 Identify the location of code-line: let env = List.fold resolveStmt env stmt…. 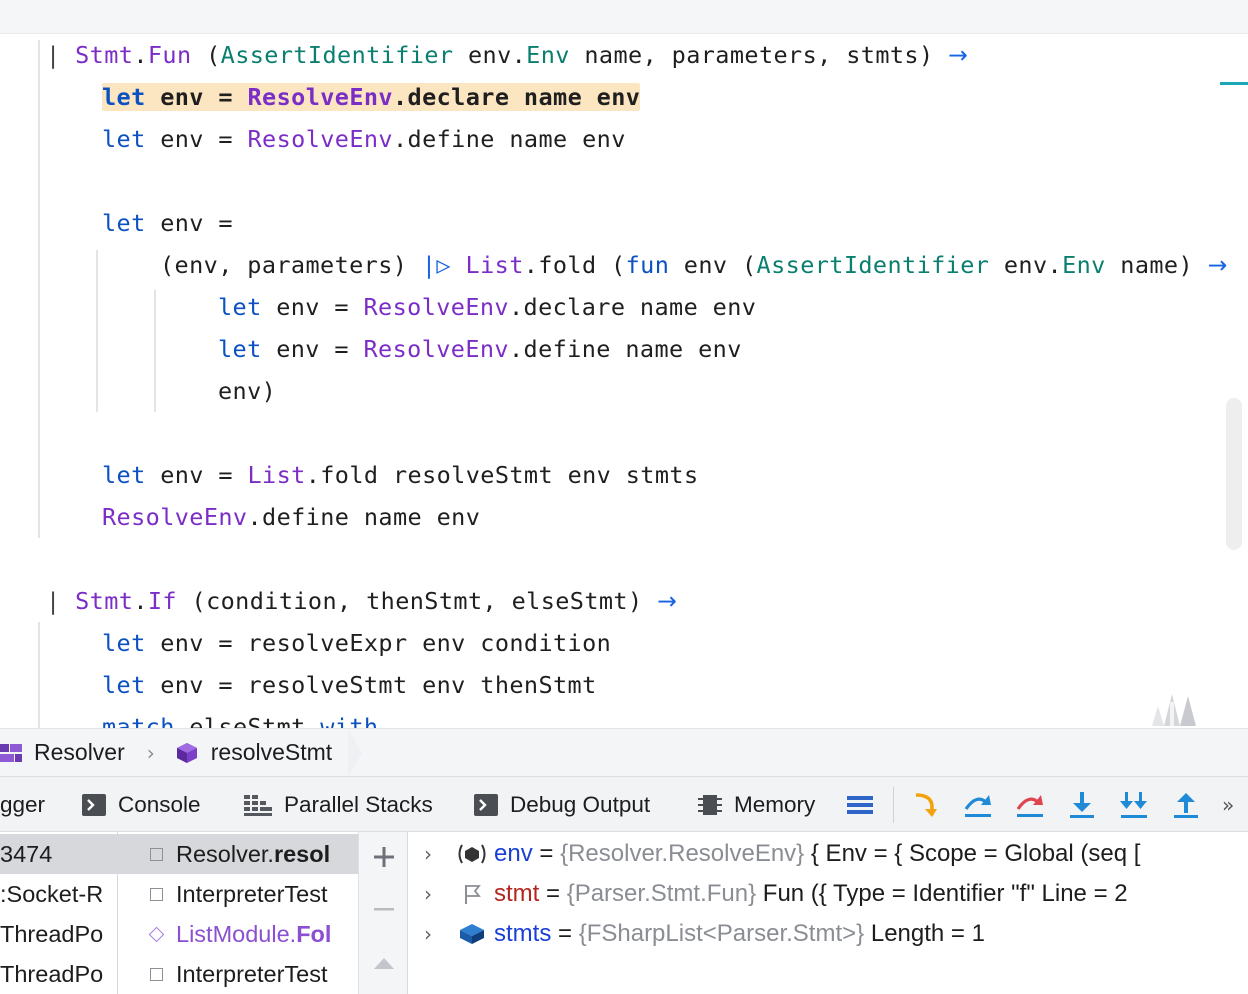
(400, 475).